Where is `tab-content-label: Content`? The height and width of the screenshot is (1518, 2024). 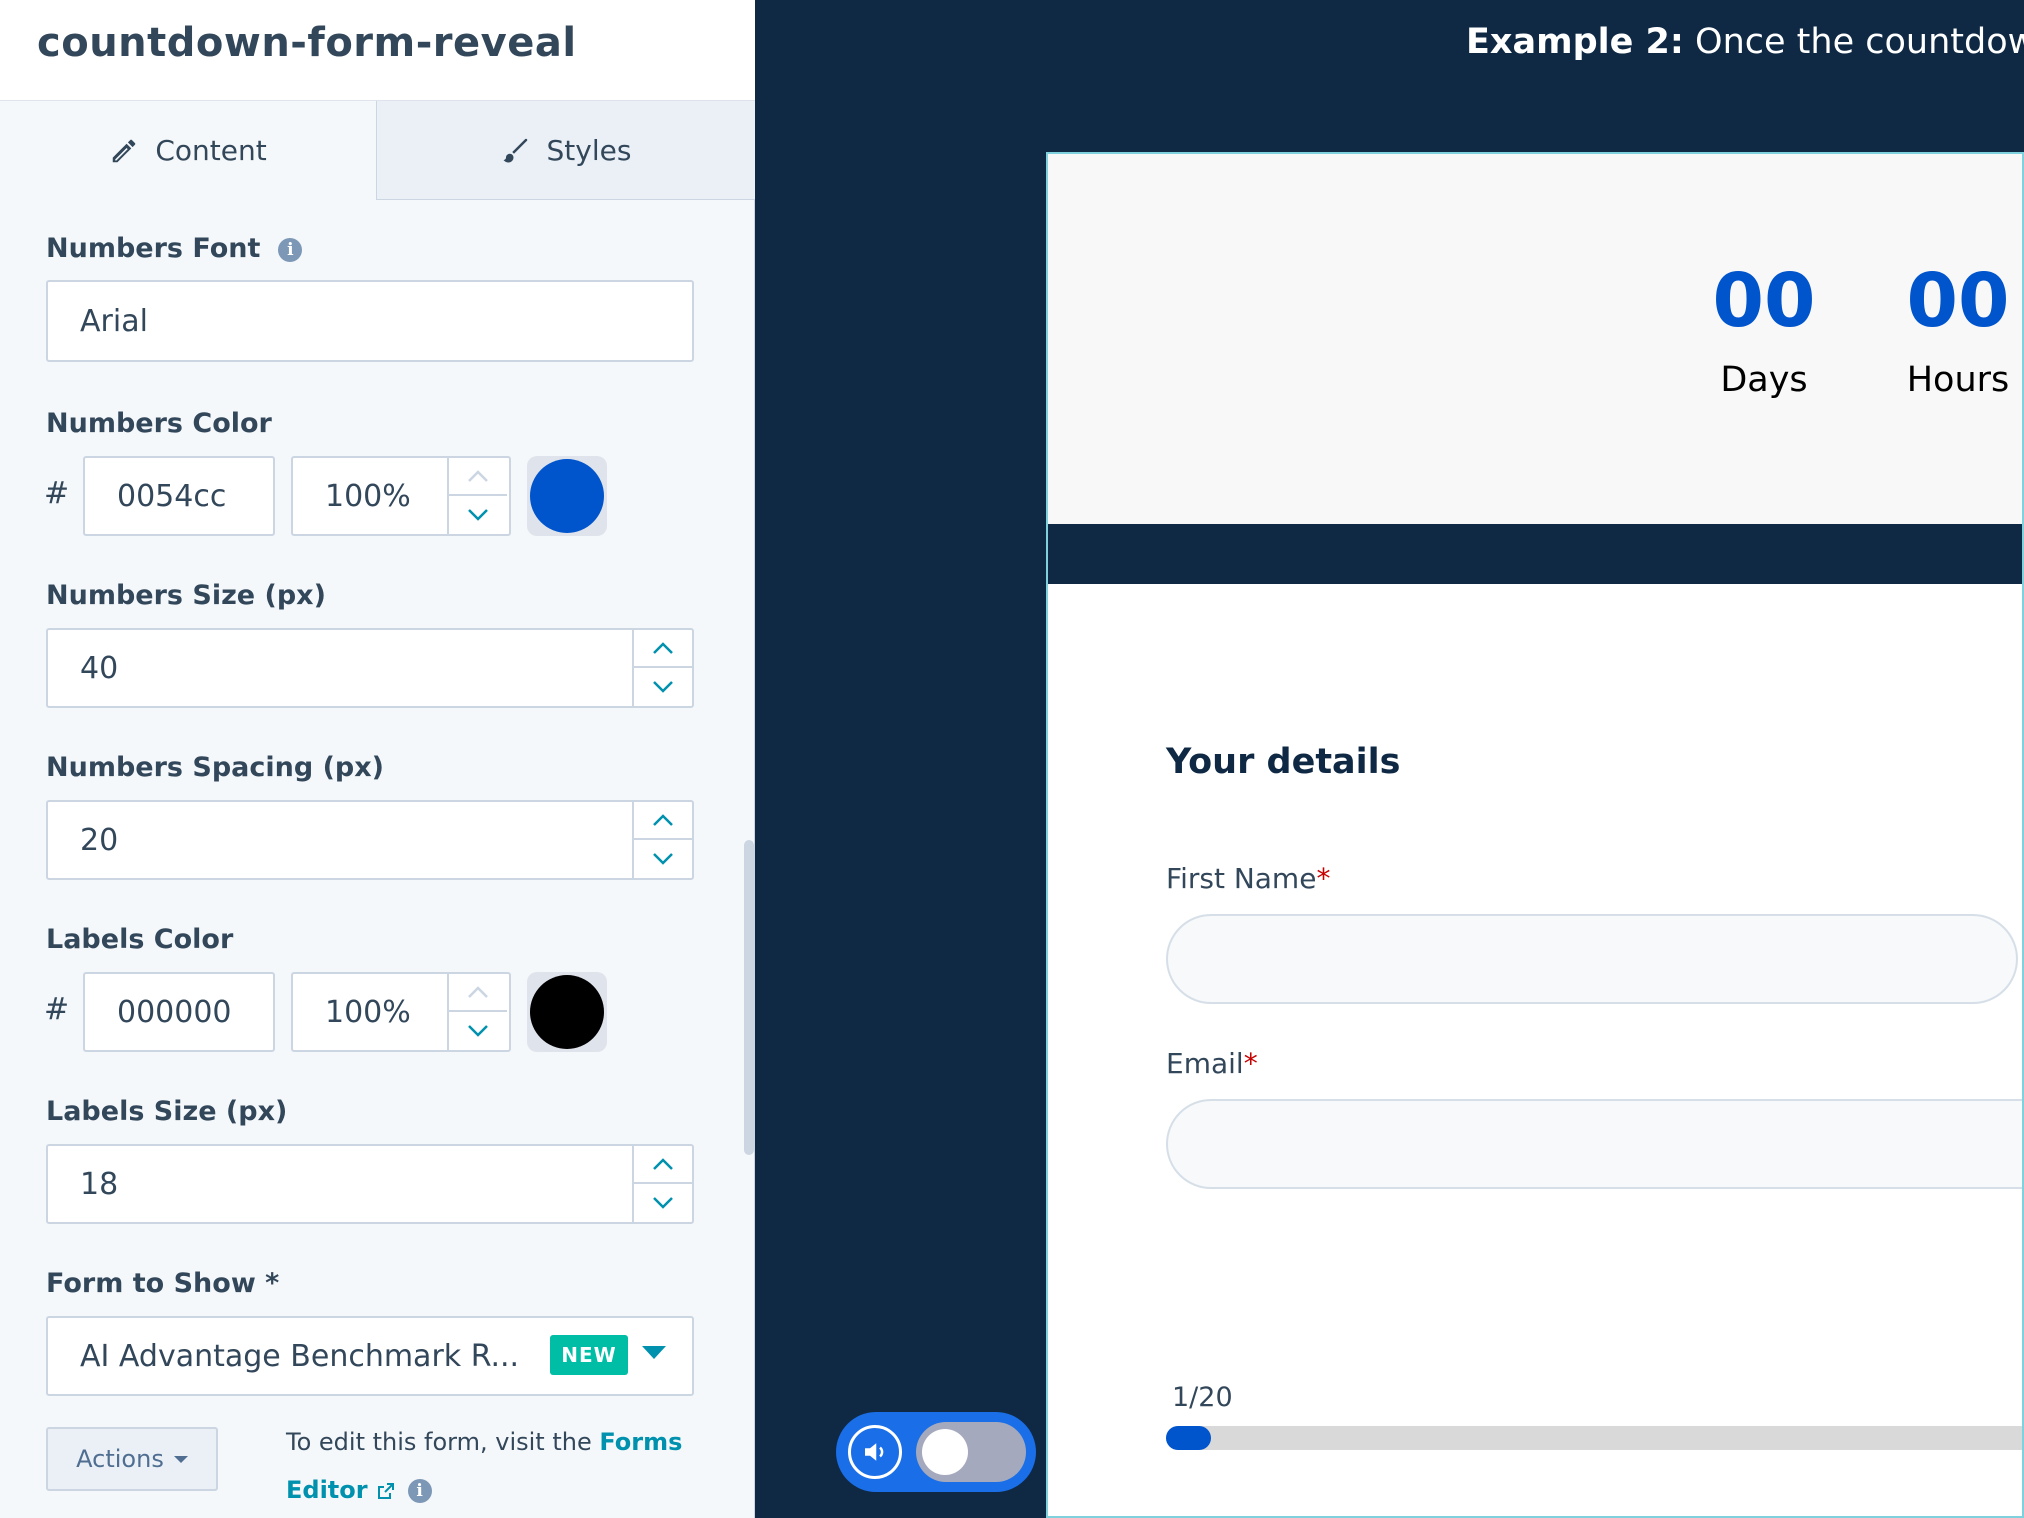 tab-content-label: Content is located at coordinates (211, 150).